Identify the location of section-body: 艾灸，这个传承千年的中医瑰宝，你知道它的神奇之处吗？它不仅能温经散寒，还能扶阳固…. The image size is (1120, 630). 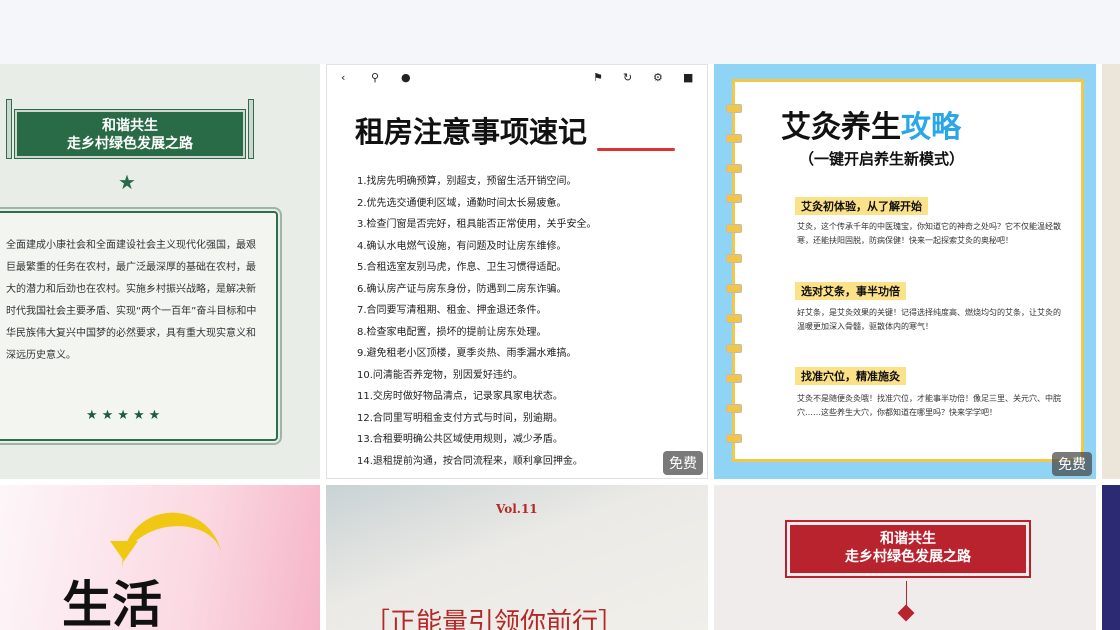
(929, 233).